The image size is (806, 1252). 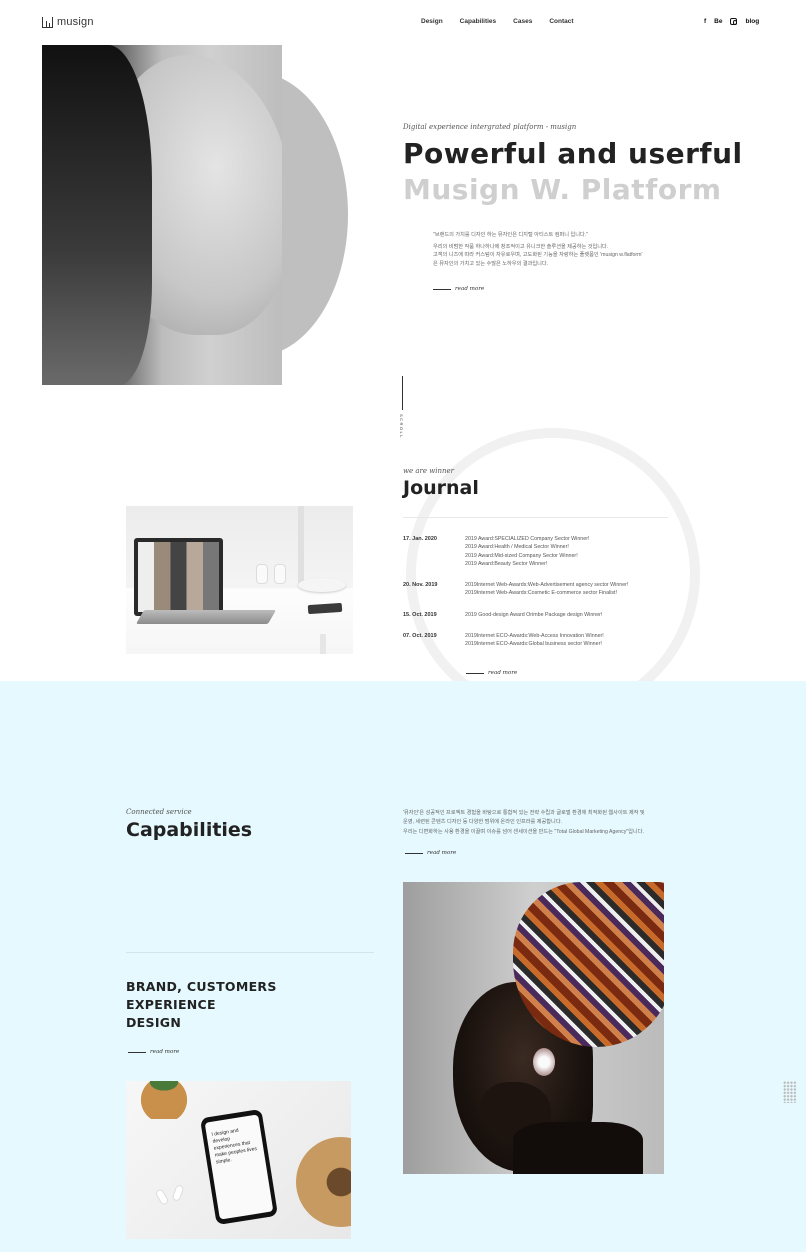 What do you see at coordinates (47, 22) in the screenshot?
I see `logo-icon` at bounding box center [47, 22].